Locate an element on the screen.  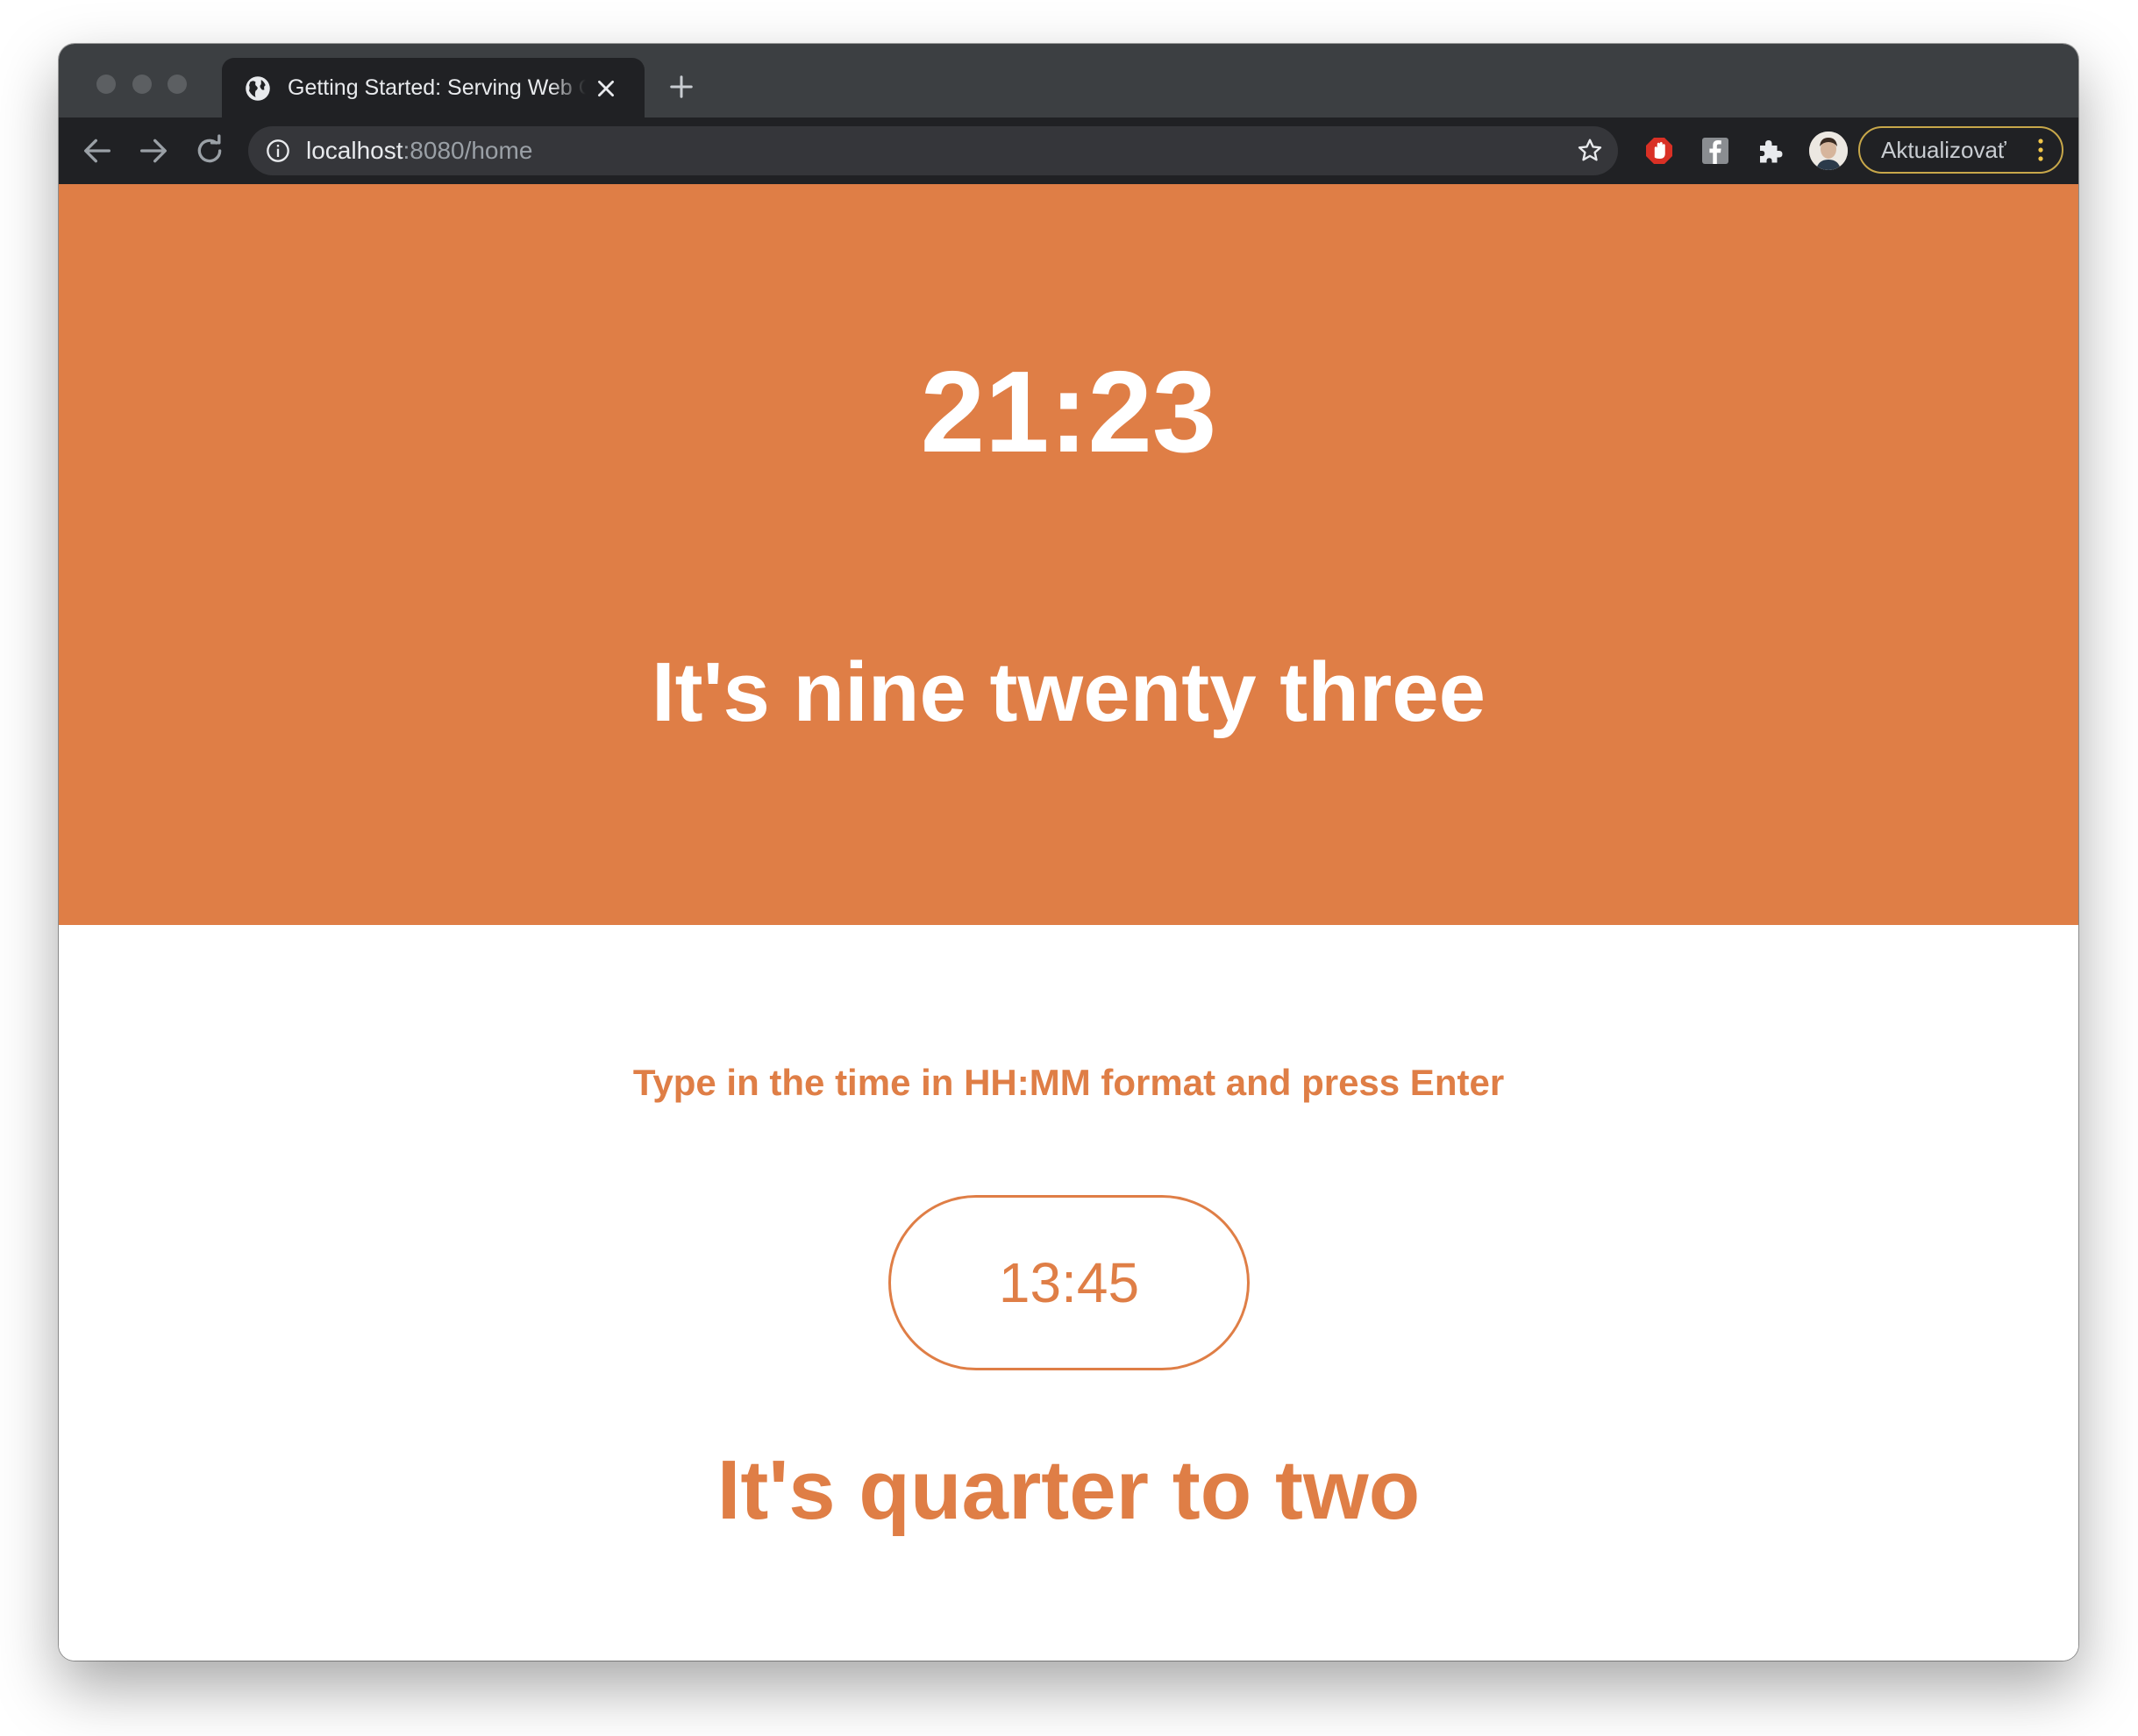
tab-title: Getting Started: Serving Web Content is located at coordinates (437, 87).